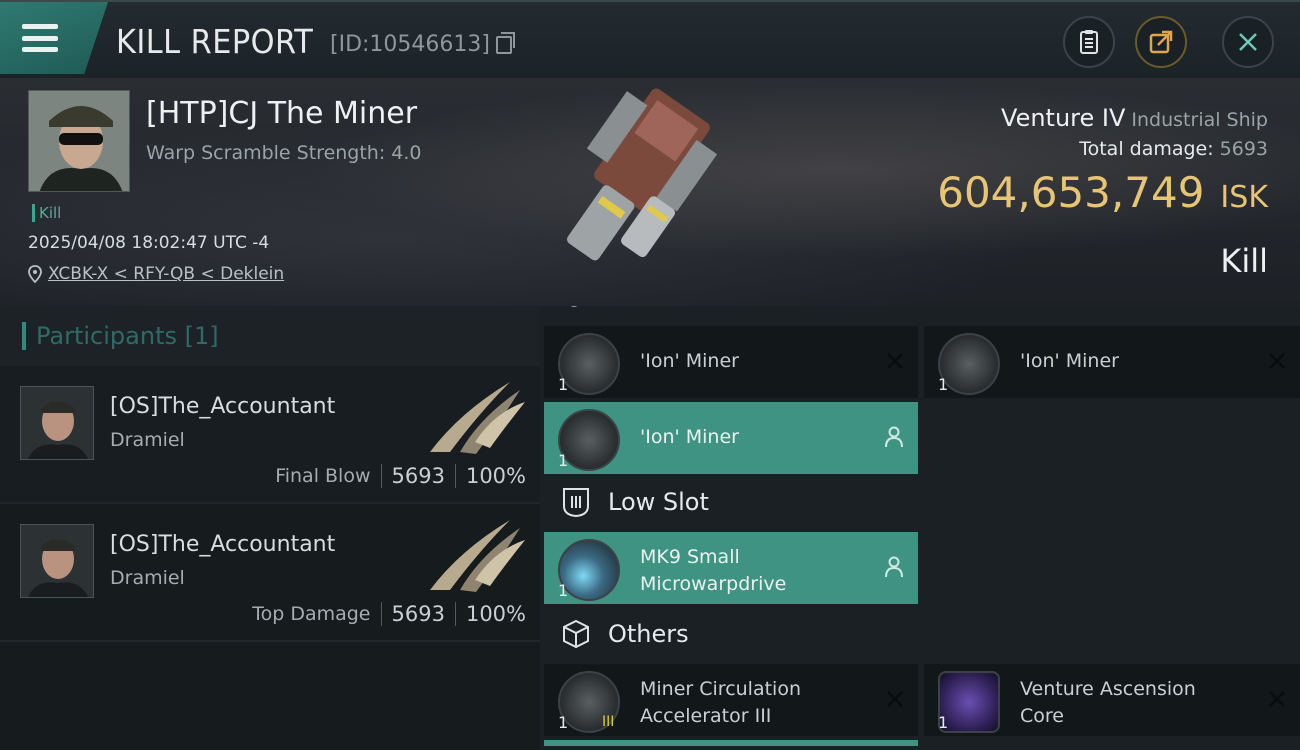 This screenshot has height=750, width=1300. I want to click on location-pin-icon, so click(35, 274).